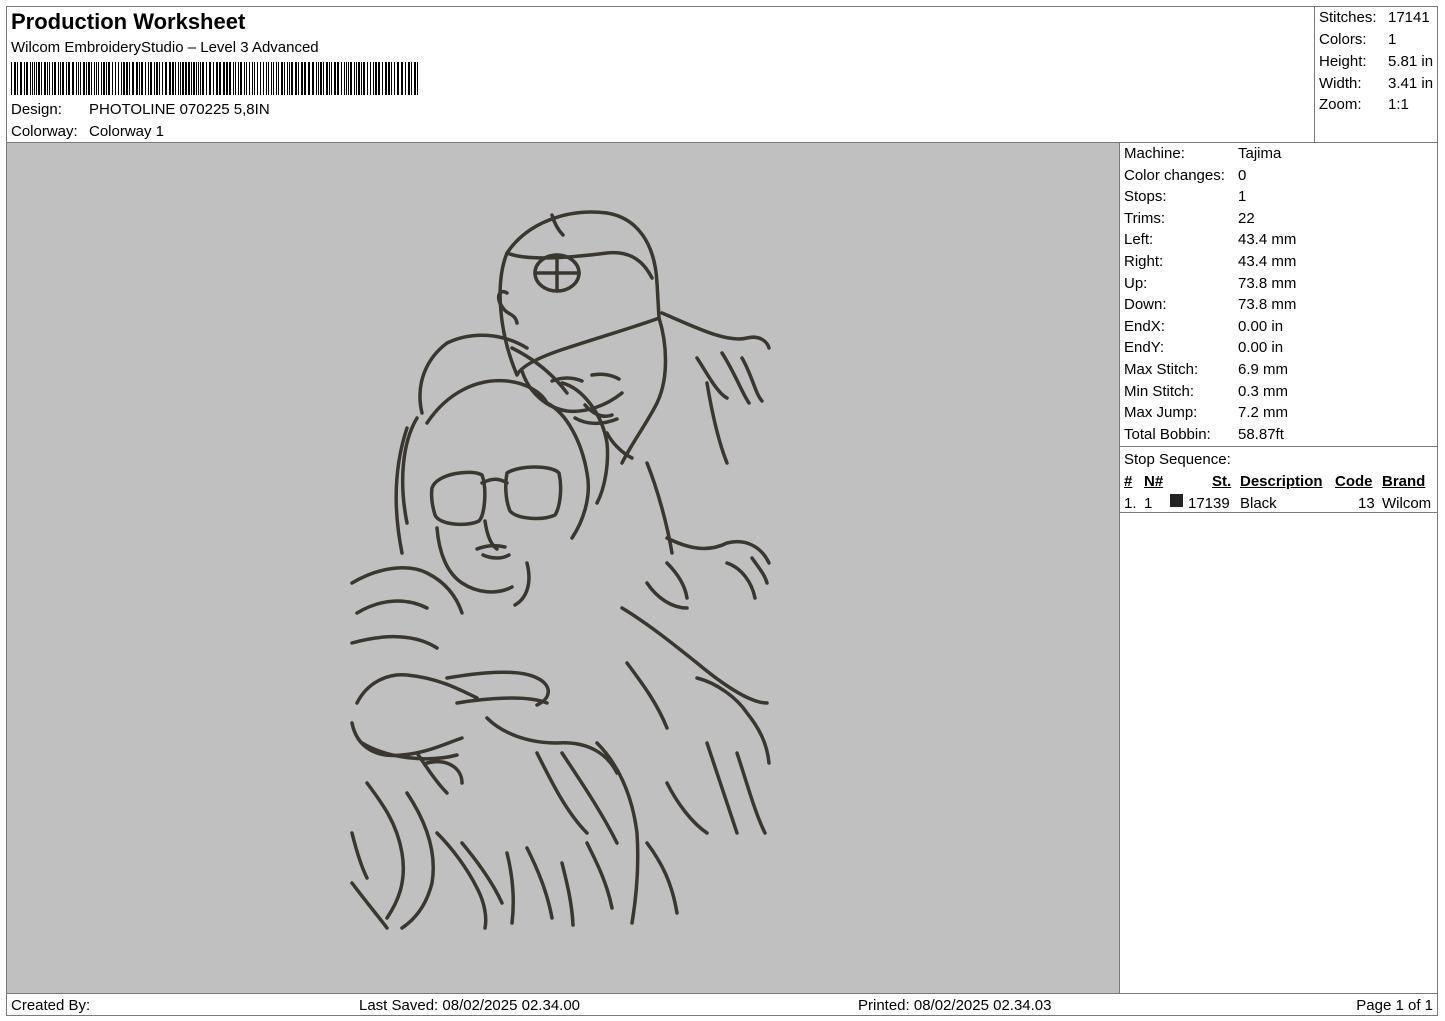 Image resolution: width=1445 pixels, height=1021 pixels. Describe the element at coordinates (1242, 175) in the screenshot. I see `machine-info-value: 0` at that location.